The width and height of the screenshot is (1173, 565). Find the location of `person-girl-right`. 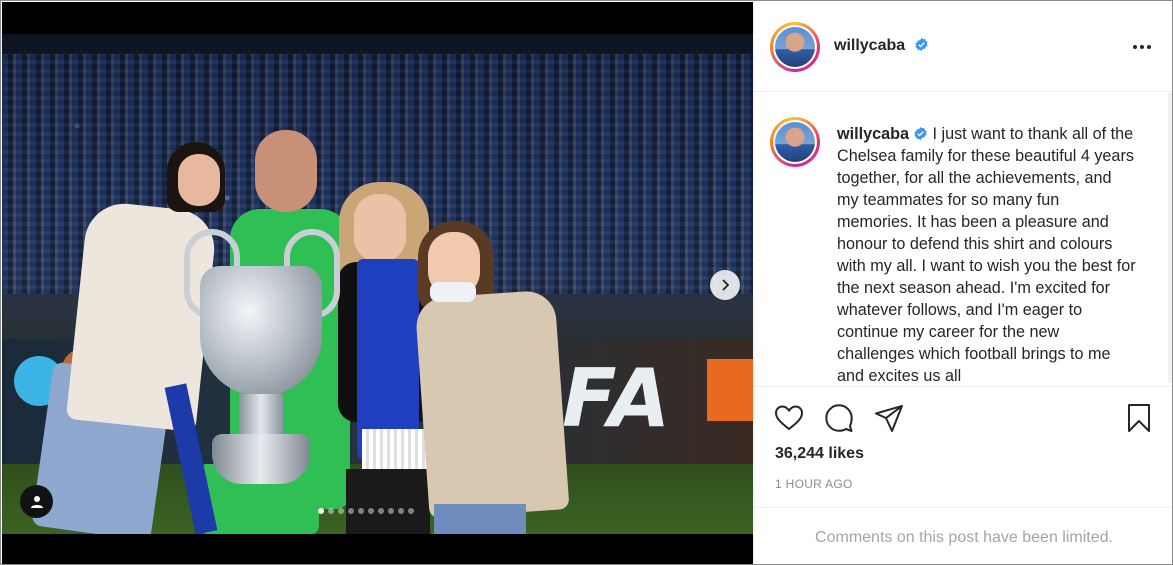

person-girl-right is located at coordinates (492, 404).